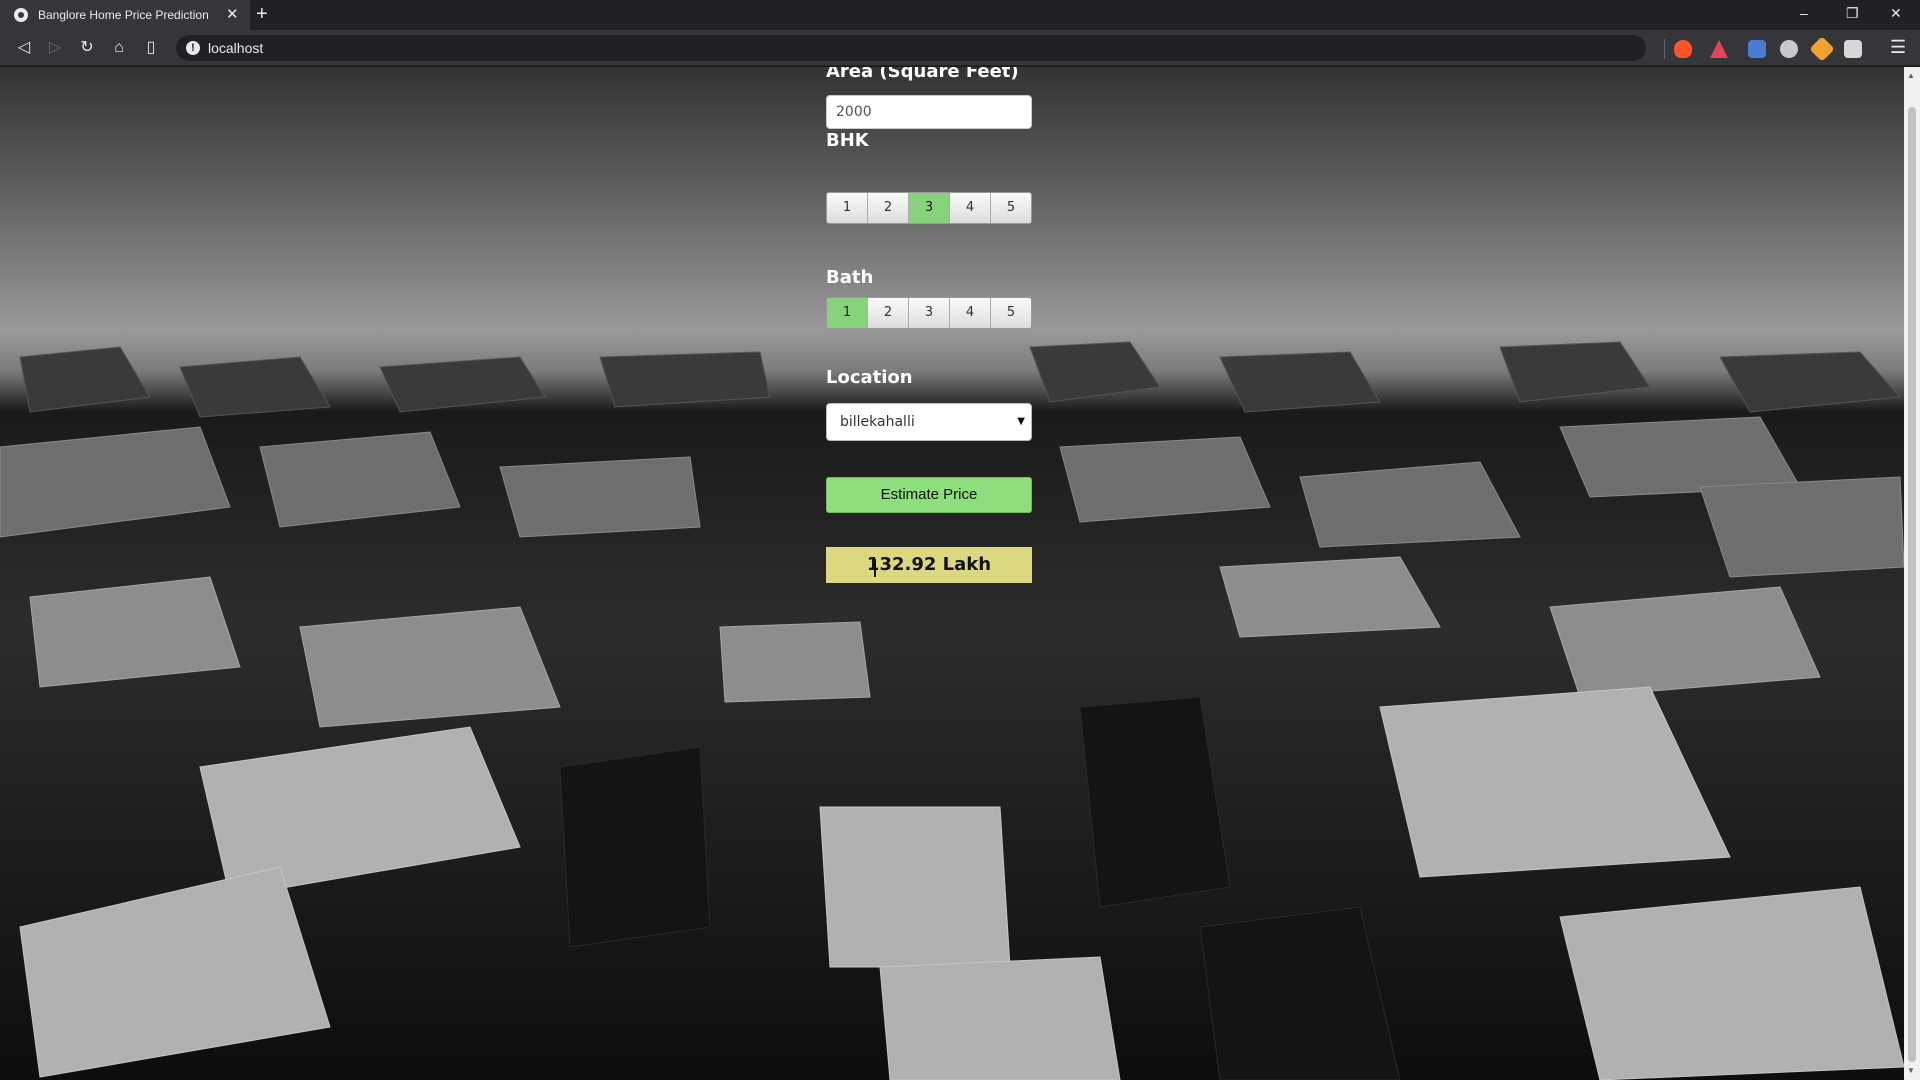  I want to click on scrollbar-thumb, so click(1912, 584).